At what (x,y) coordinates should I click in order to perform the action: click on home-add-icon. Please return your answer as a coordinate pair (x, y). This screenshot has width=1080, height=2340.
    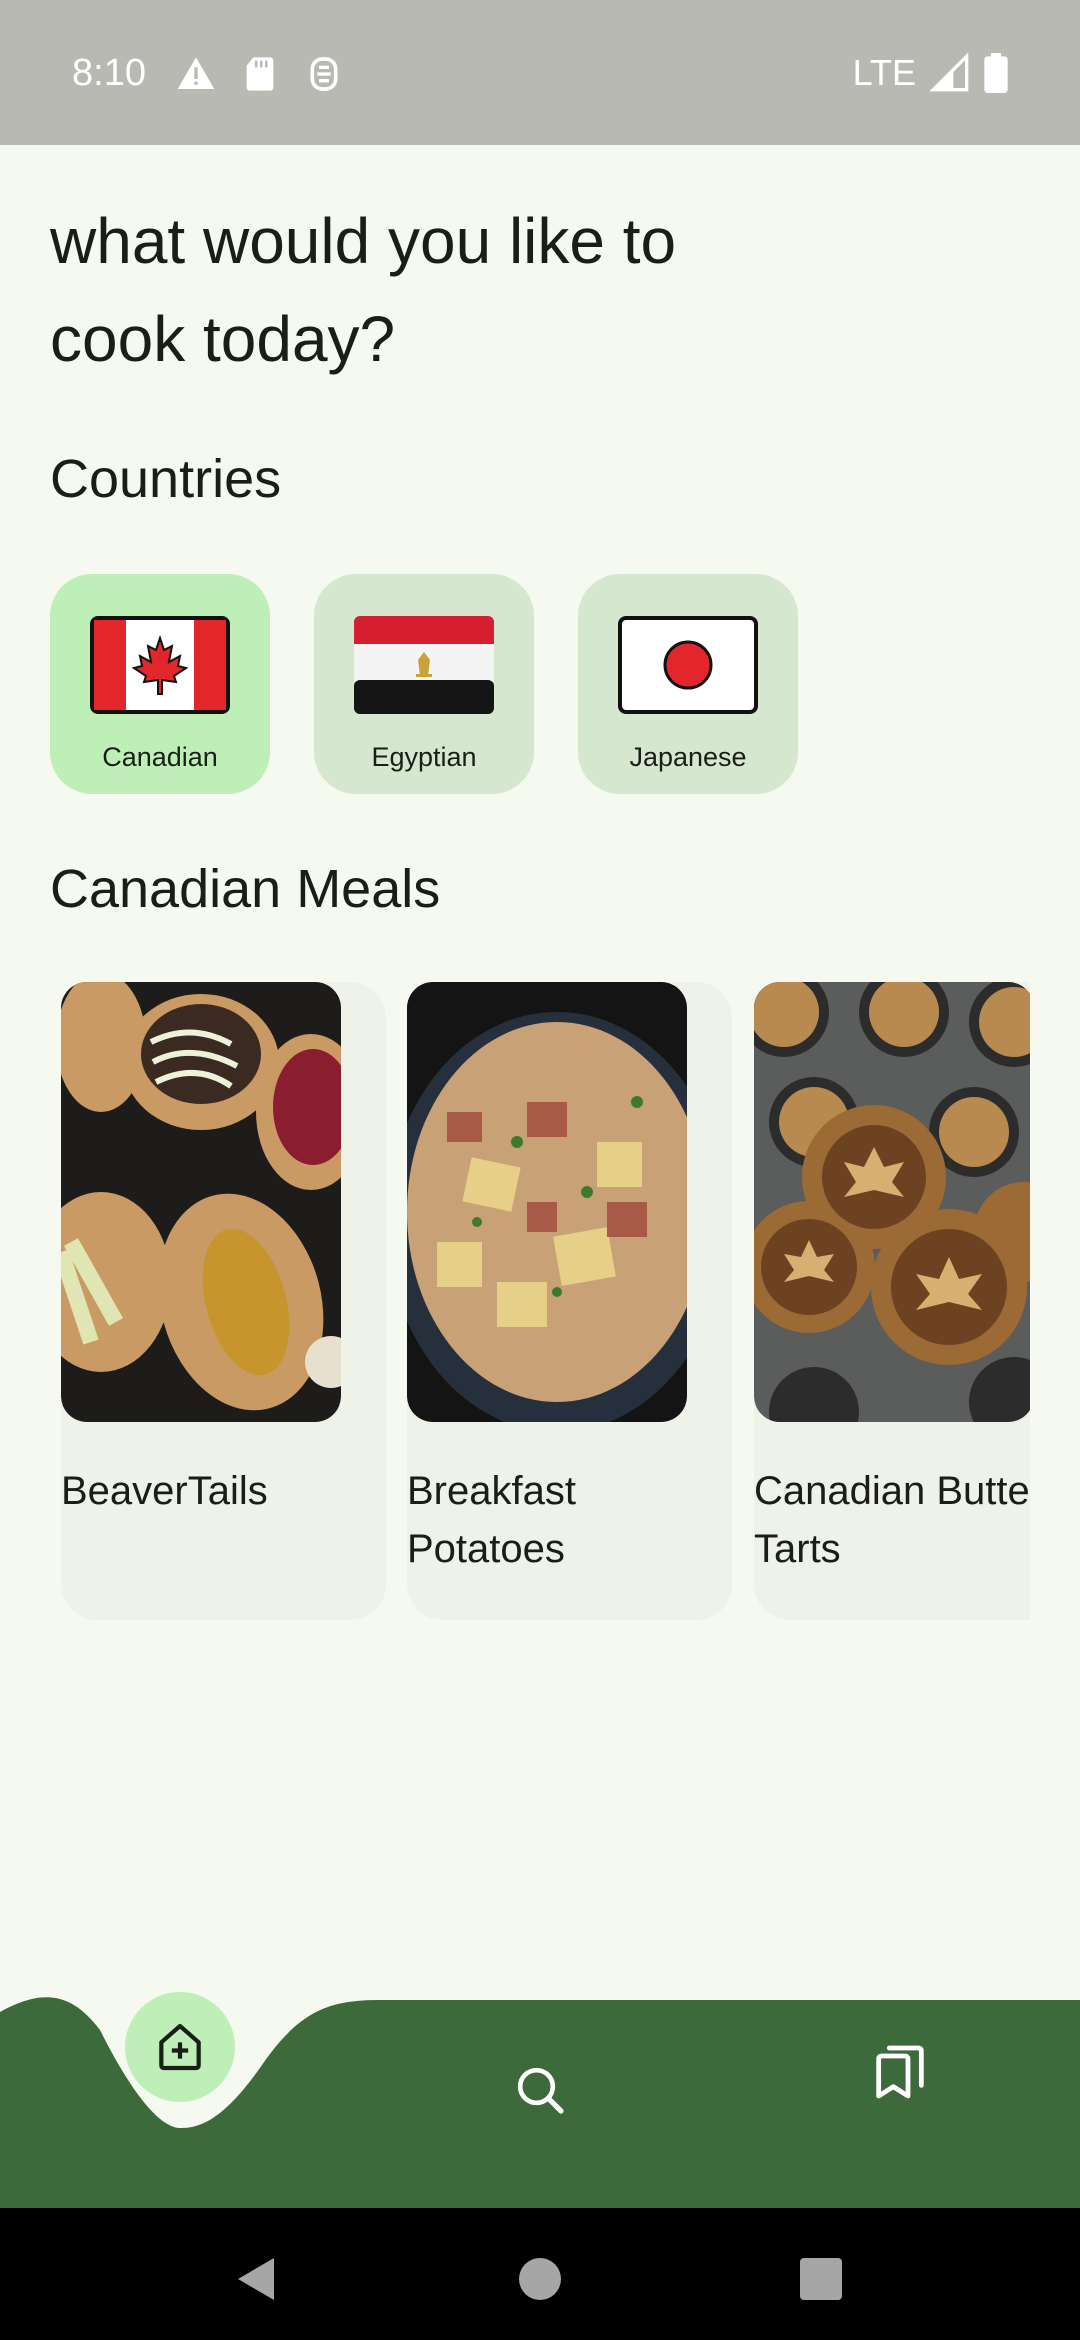
    Looking at the image, I should click on (180, 2047).